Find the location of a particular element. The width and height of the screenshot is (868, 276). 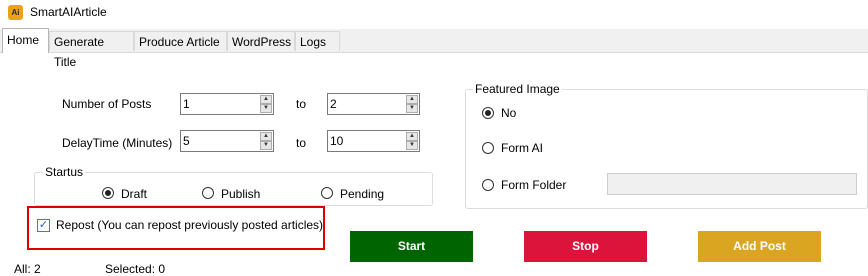

add-post-button: Add Post is located at coordinates (759, 246).